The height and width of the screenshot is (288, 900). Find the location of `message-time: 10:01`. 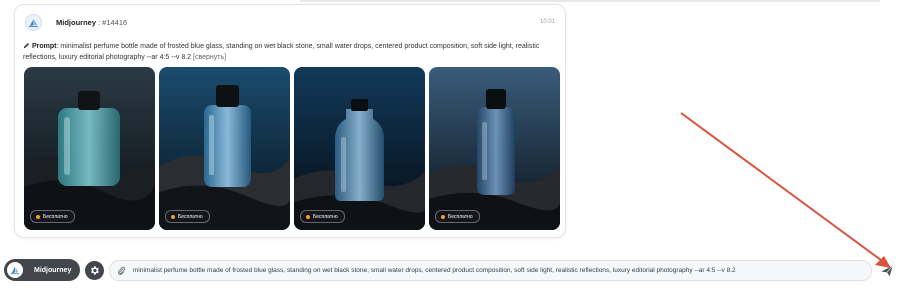

message-time: 10:01 is located at coordinates (547, 22).